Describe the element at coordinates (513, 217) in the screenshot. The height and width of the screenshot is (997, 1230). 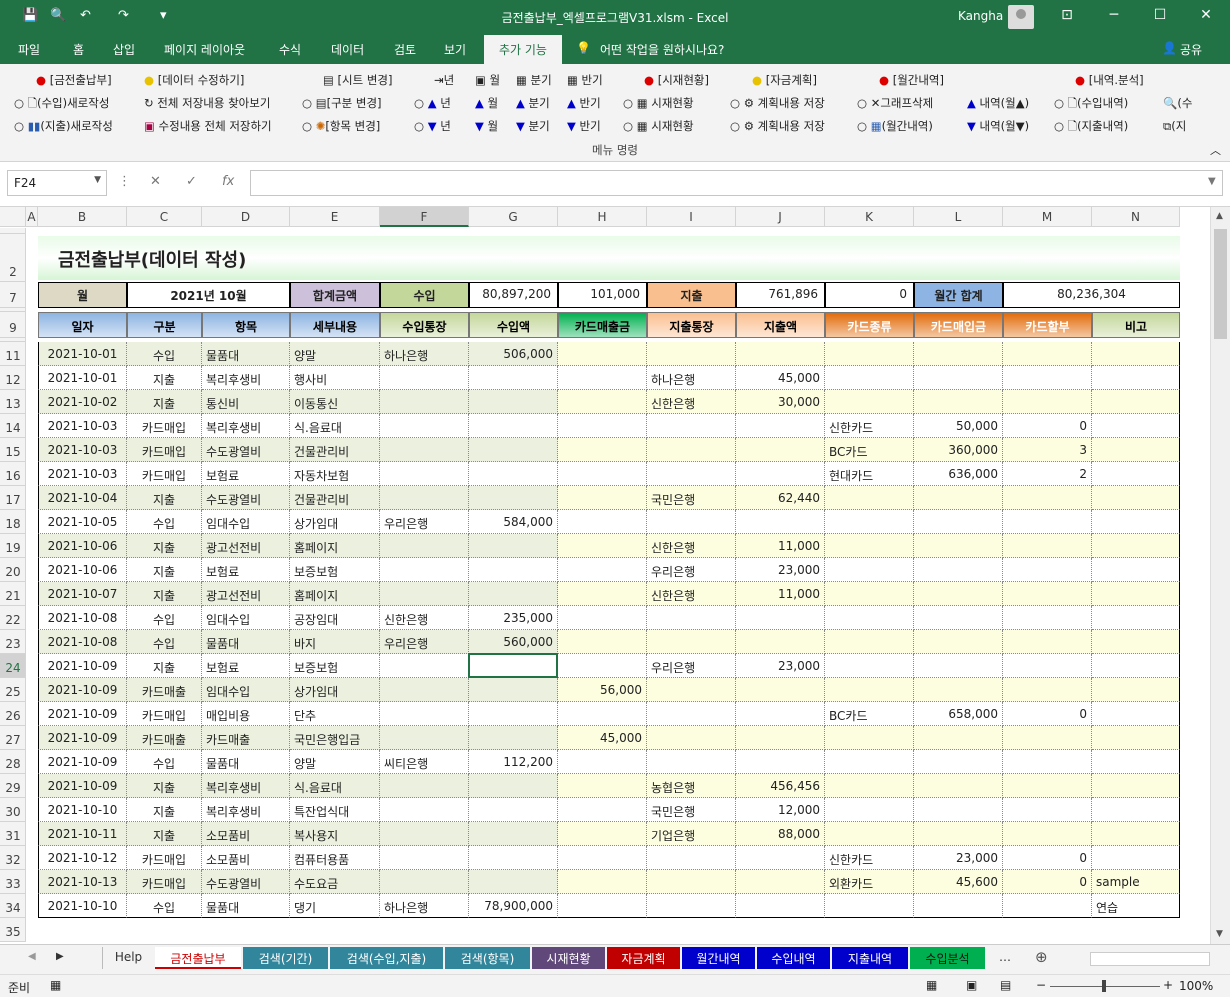
I see `column-header: G` at that location.